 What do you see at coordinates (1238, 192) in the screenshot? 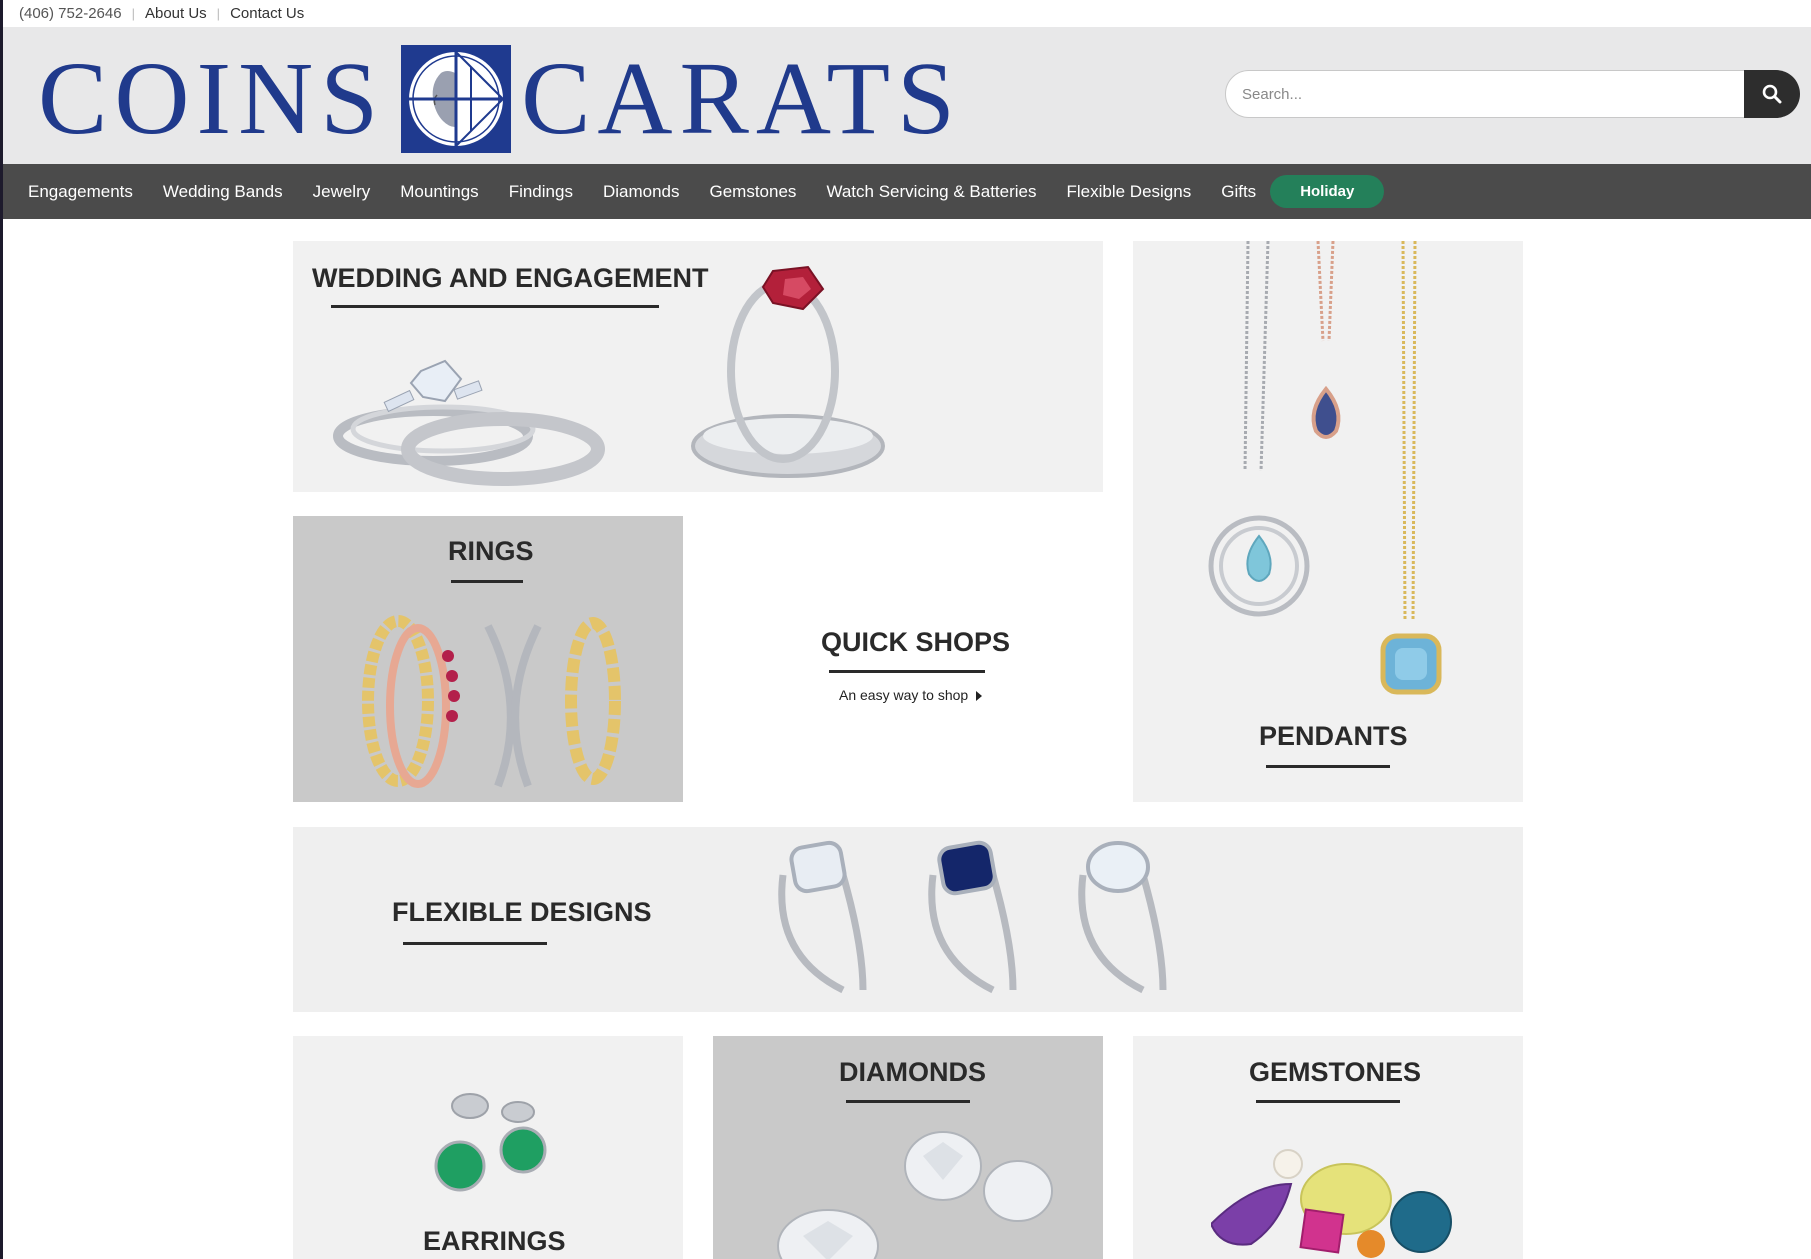
I see `nav-item-gifts: Gifts` at bounding box center [1238, 192].